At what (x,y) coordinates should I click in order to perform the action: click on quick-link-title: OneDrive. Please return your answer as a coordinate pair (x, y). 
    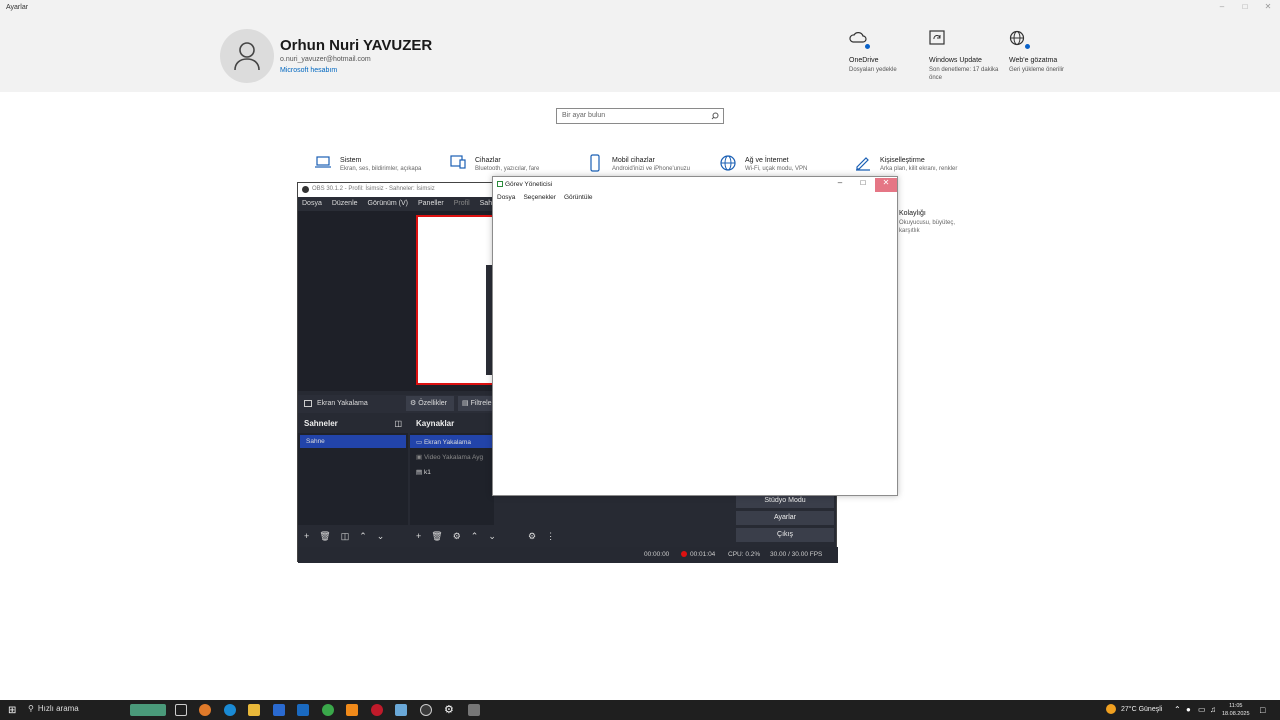
    Looking at the image, I should click on (864, 60).